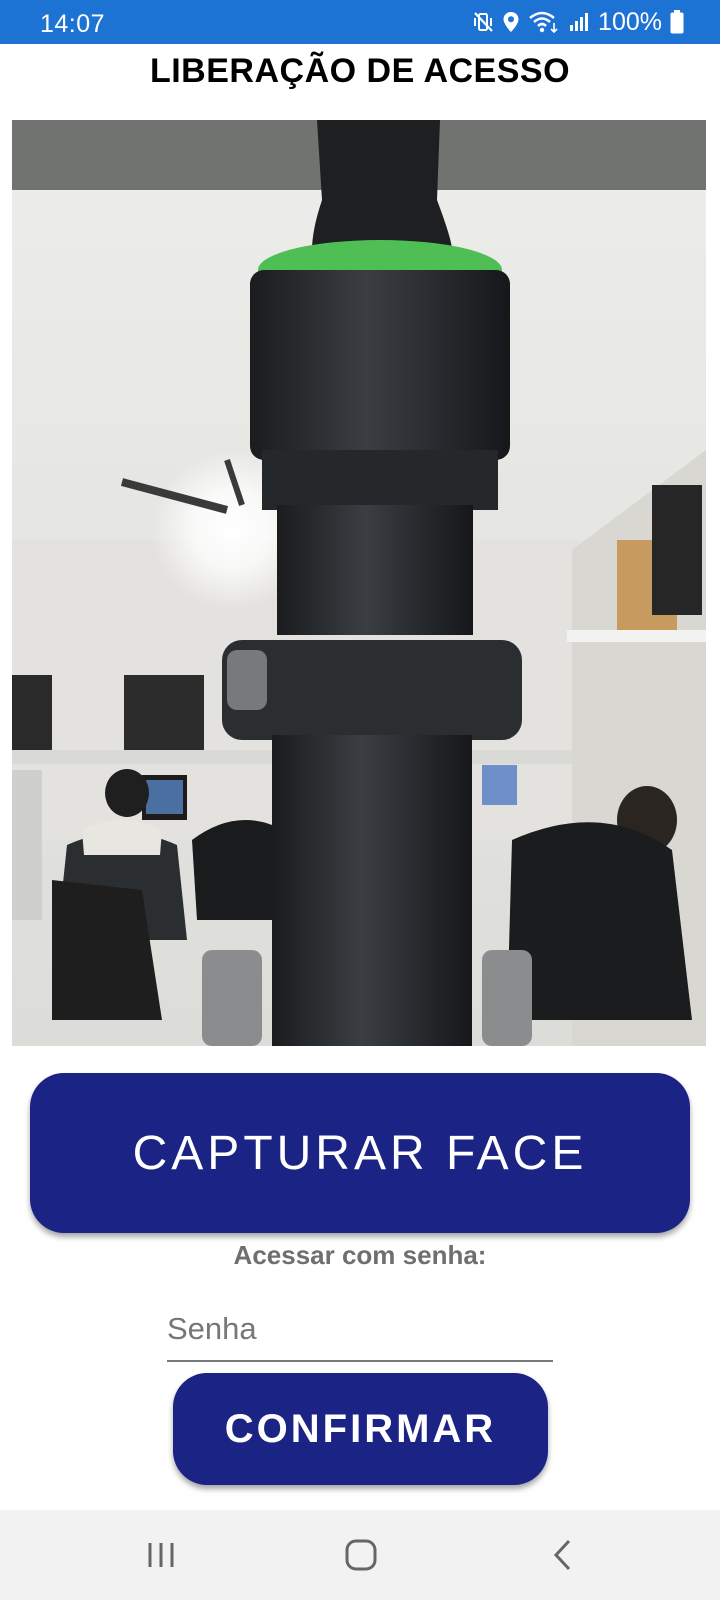  What do you see at coordinates (360, 1429) in the screenshot?
I see `confirm-button: CONFIRMAR` at bounding box center [360, 1429].